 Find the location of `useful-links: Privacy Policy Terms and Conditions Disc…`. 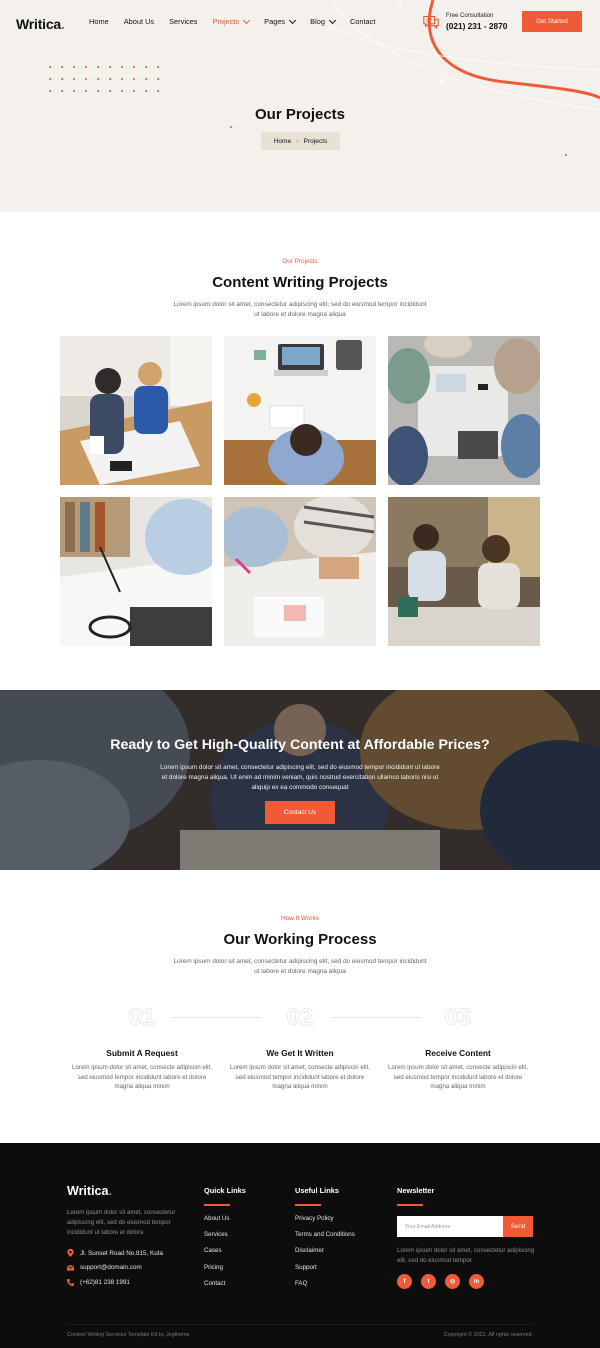

useful-links: Privacy Policy Terms and Conditions Disc… is located at coordinates (325, 1255).